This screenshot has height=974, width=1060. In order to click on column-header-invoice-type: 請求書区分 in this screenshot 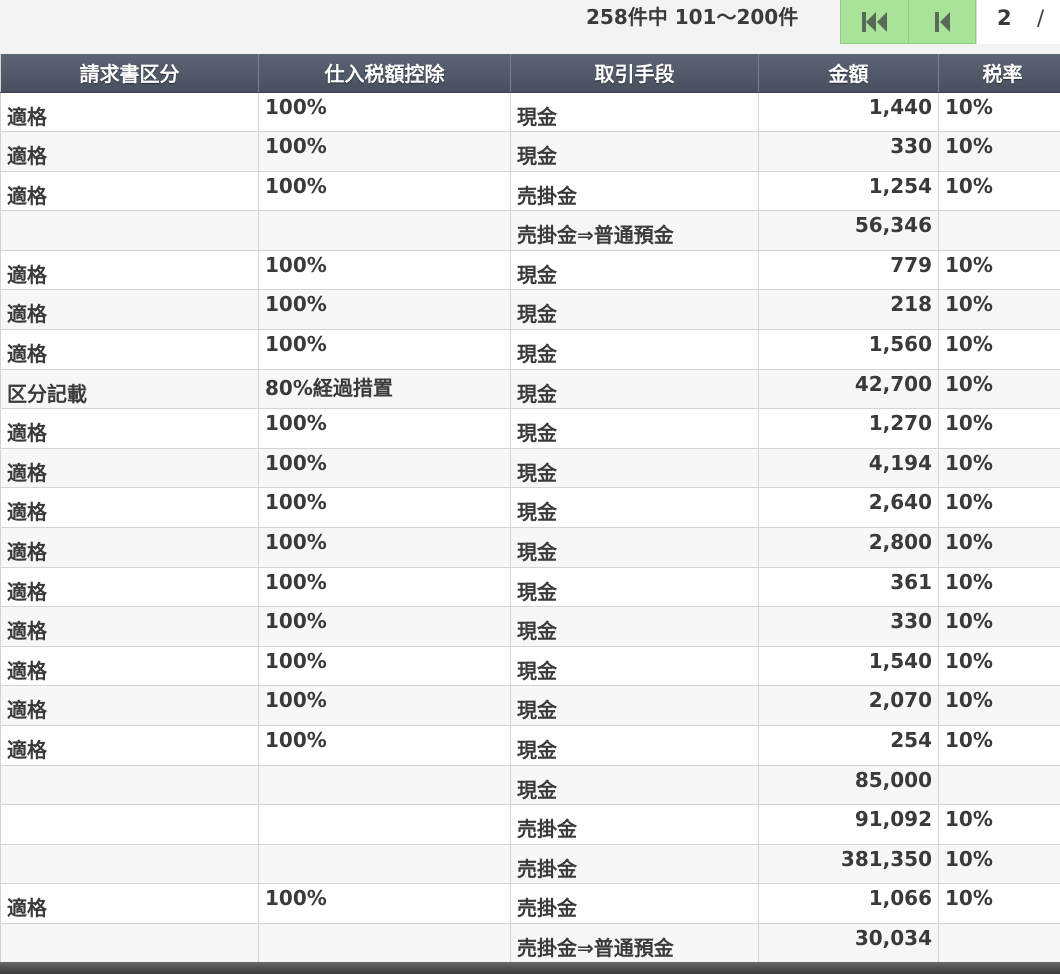, I will do `click(129, 73)`.